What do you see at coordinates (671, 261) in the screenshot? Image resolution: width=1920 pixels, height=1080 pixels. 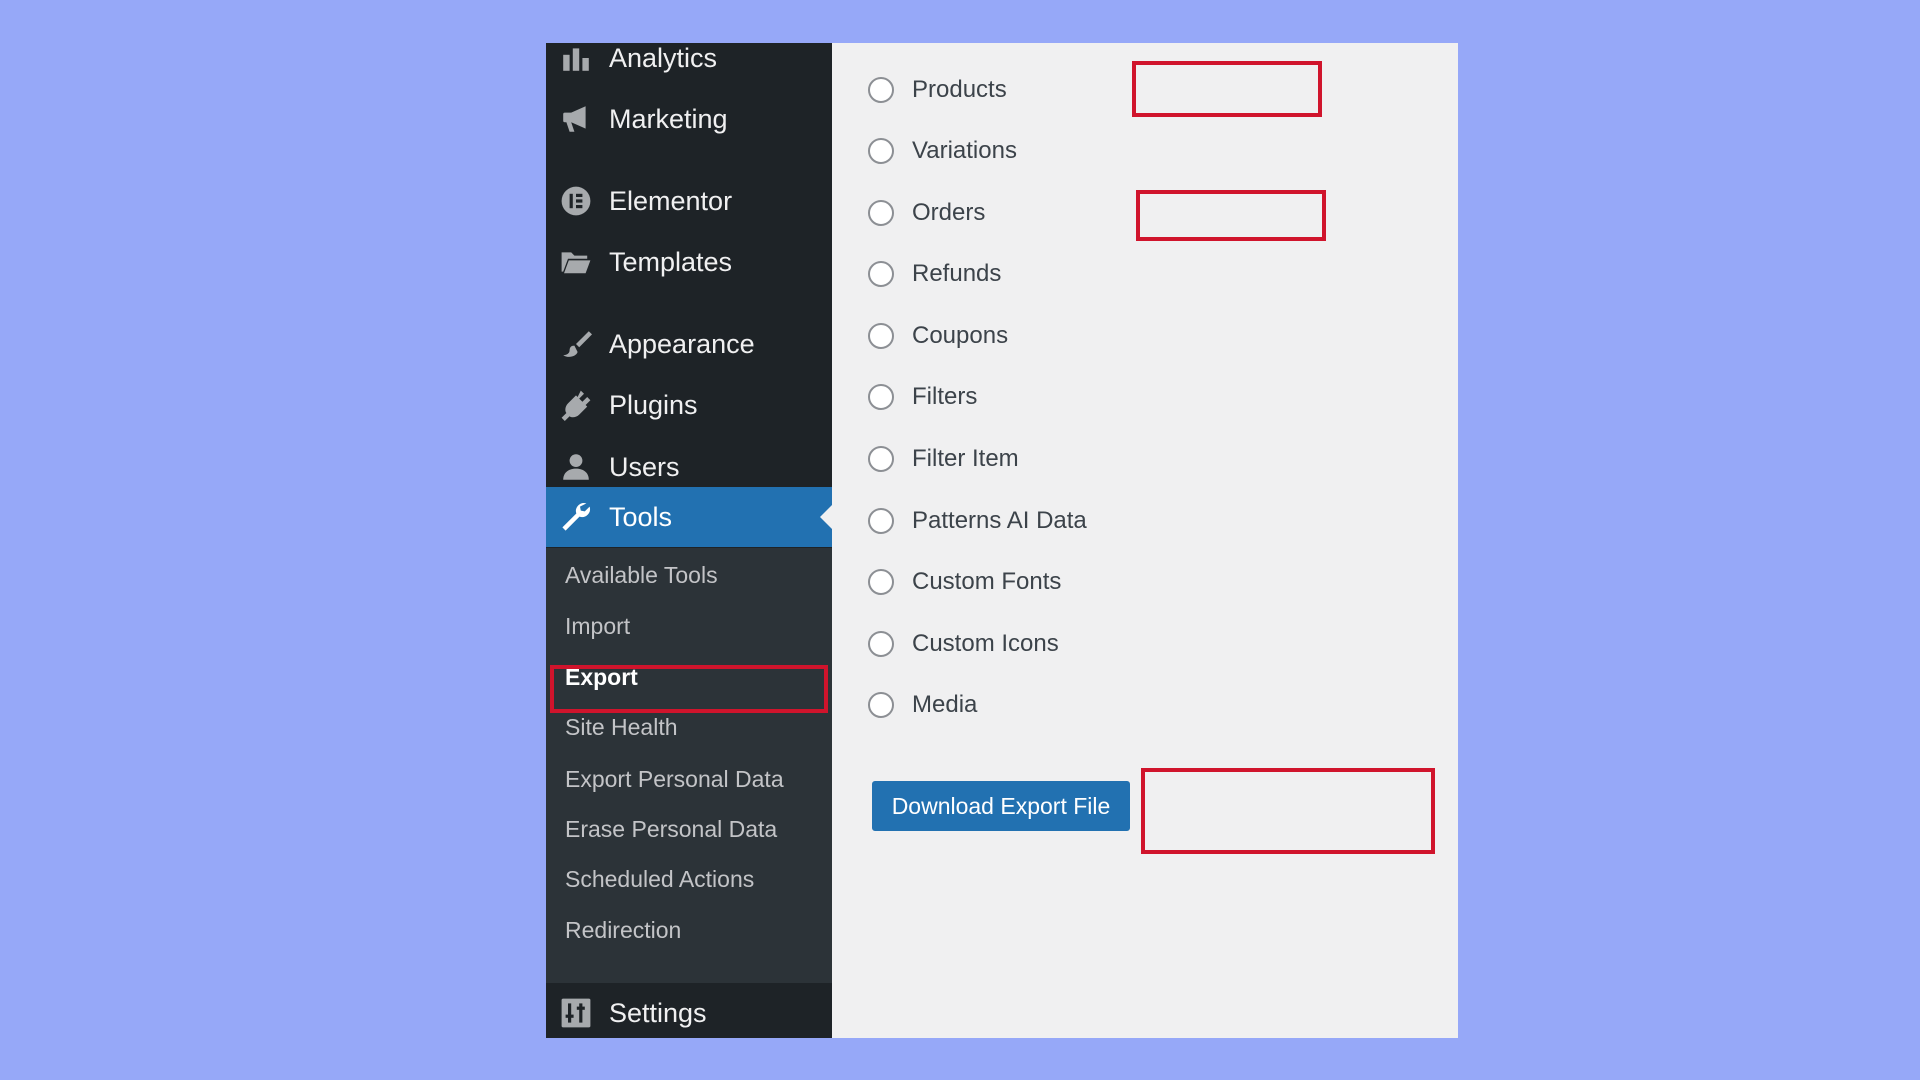 I see `sidebar-item-label: Templates` at bounding box center [671, 261].